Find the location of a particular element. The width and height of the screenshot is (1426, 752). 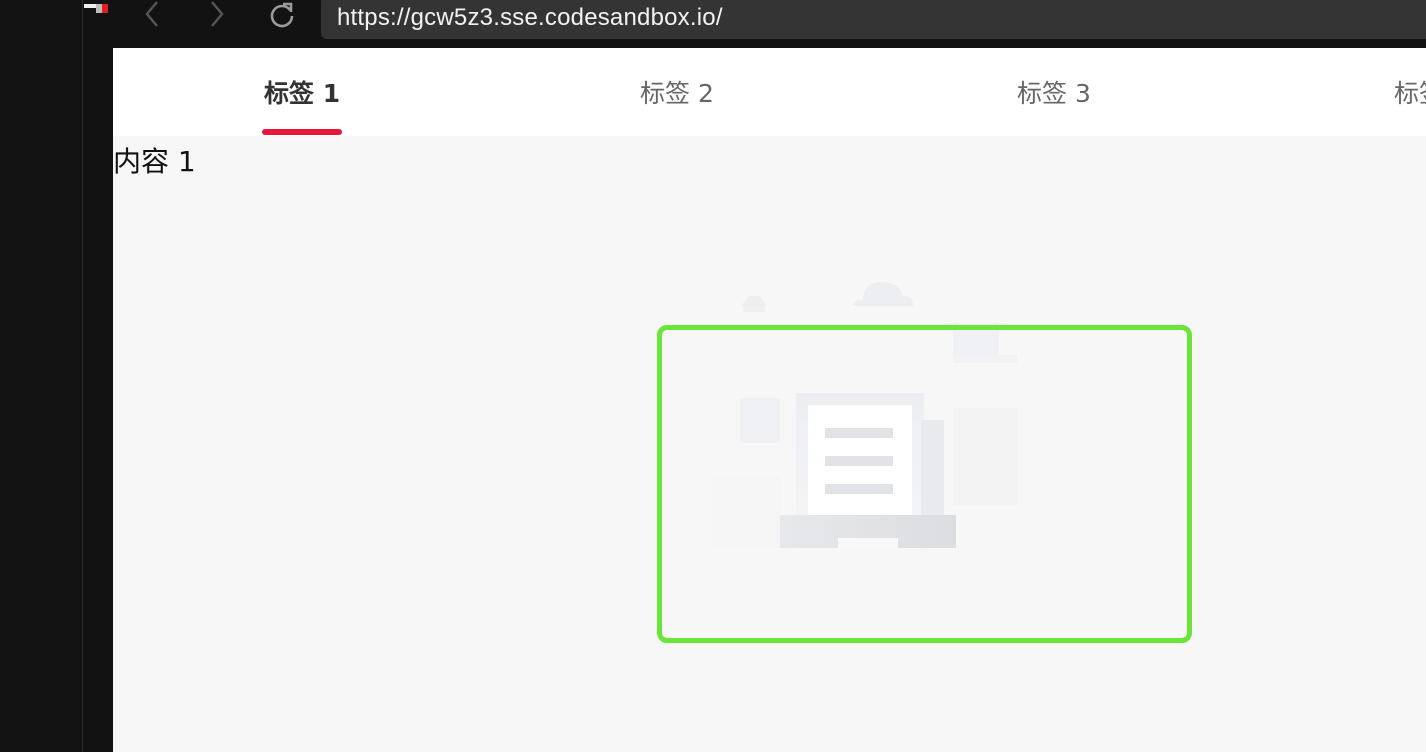

mini-flag-icon is located at coordinates (96, 8).